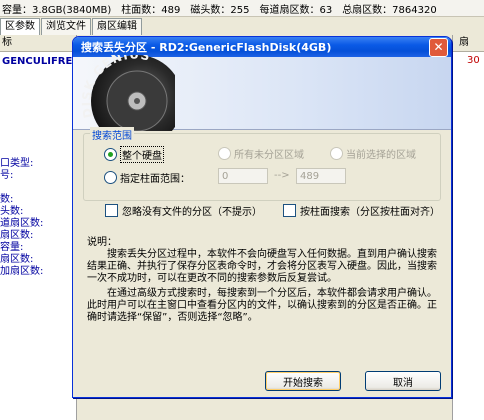 This screenshot has width=484, height=420. What do you see at coordinates (22, 223) in the screenshot?
I see `property-label: 道扇区数:` at bounding box center [22, 223].